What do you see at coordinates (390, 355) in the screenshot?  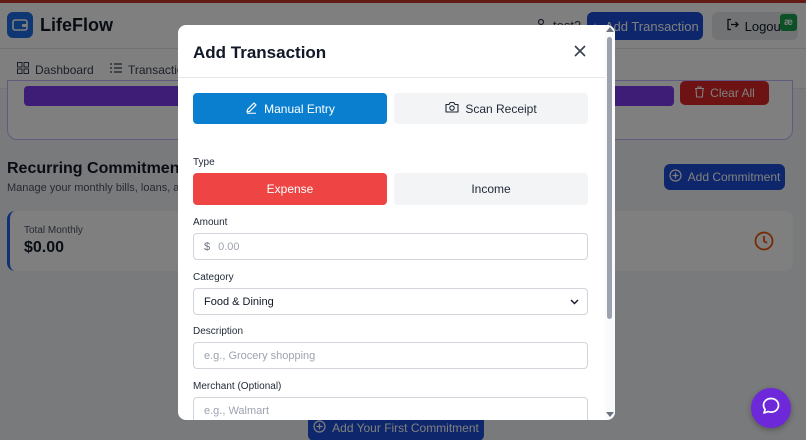 I see `description-field: e.g., Grocery shopping` at bounding box center [390, 355].